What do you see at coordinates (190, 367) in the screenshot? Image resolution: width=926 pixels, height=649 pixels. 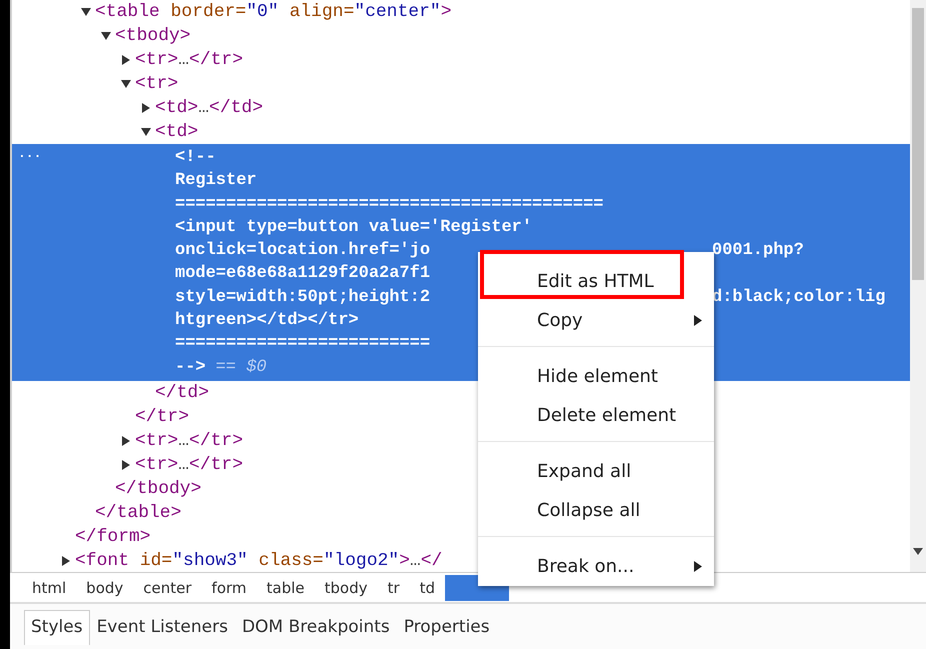 I see `code-line: -->` at bounding box center [190, 367].